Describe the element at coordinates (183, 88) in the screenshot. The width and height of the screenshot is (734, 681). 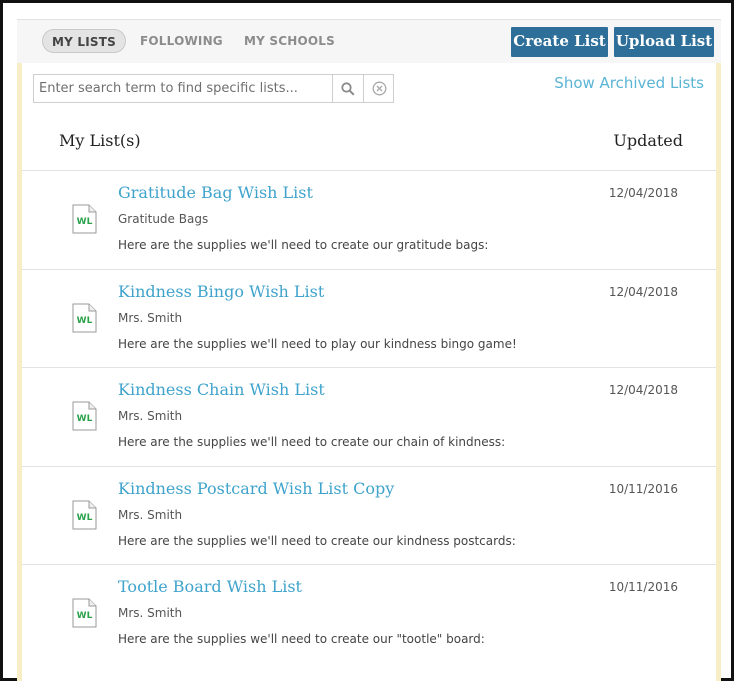
I see `search-input` at that location.